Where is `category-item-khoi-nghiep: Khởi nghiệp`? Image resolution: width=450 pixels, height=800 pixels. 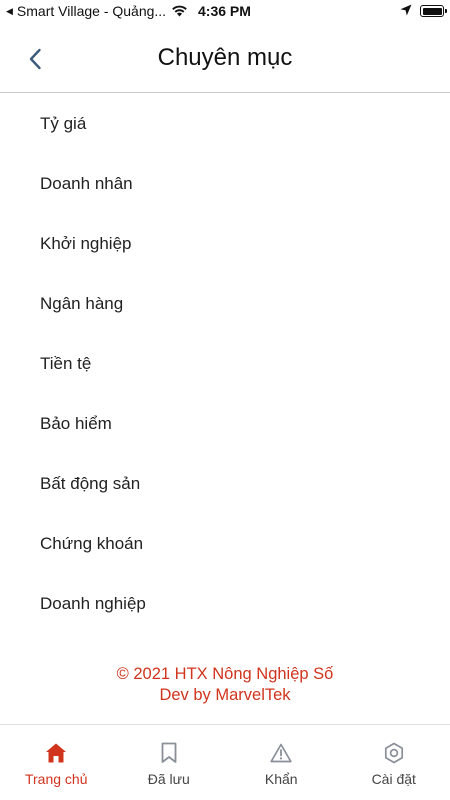
category-item-khoi-nghiep: Khởi nghiệp is located at coordinates (225, 244).